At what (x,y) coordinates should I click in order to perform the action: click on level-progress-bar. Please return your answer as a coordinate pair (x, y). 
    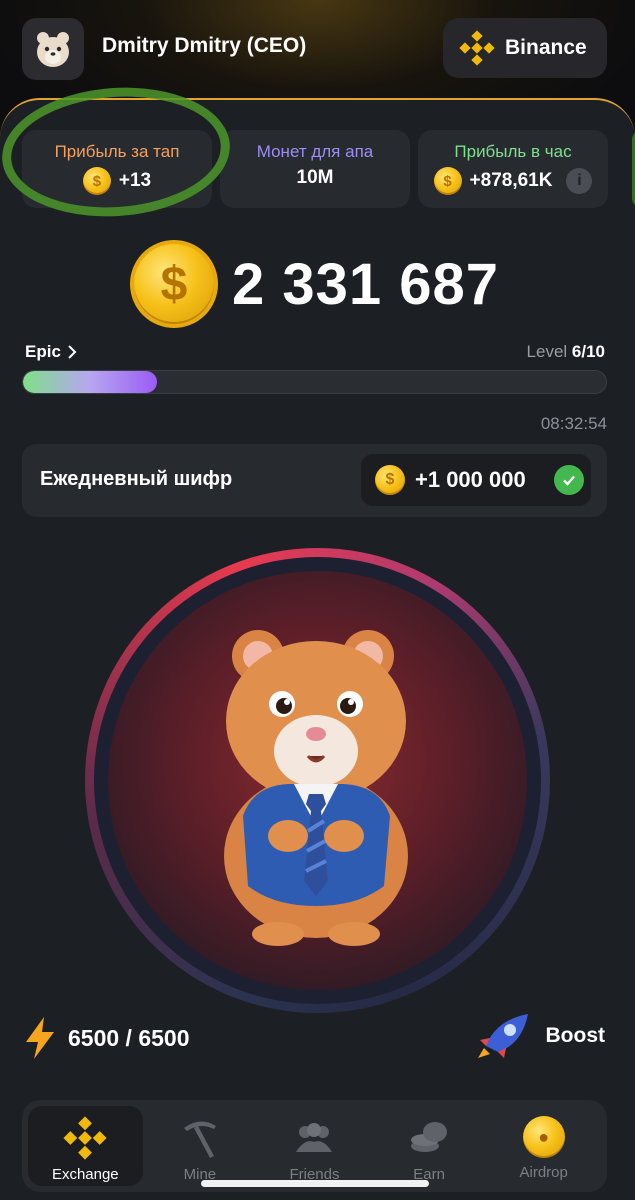
    Looking at the image, I should click on (314, 382).